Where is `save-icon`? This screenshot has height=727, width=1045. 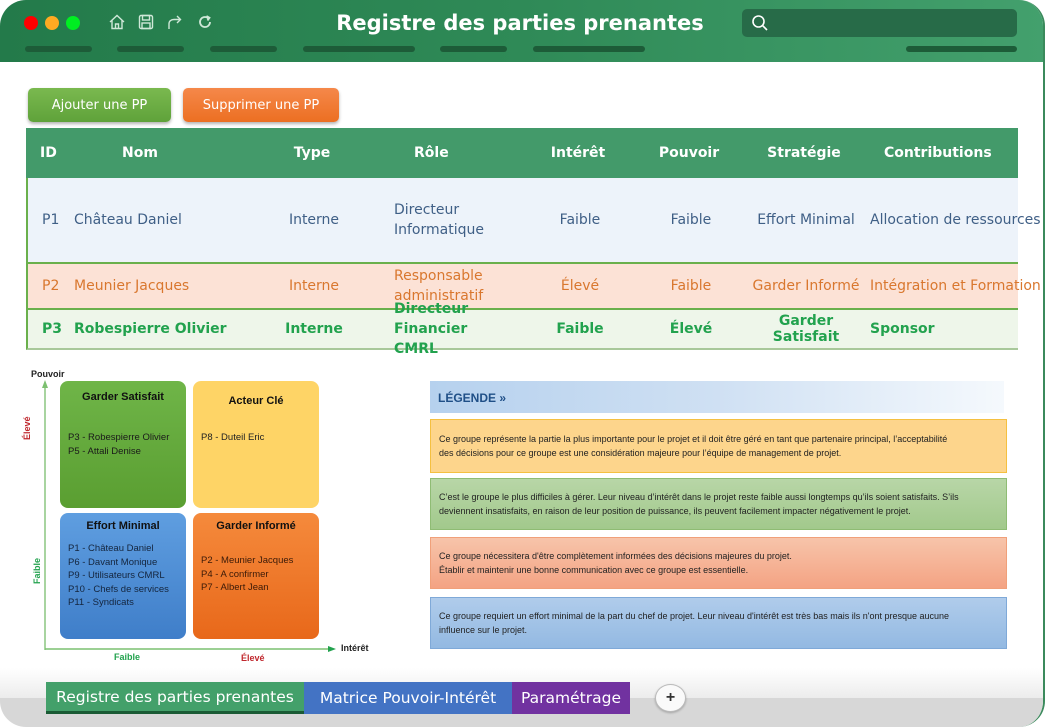 save-icon is located at coordinates (146, 22).